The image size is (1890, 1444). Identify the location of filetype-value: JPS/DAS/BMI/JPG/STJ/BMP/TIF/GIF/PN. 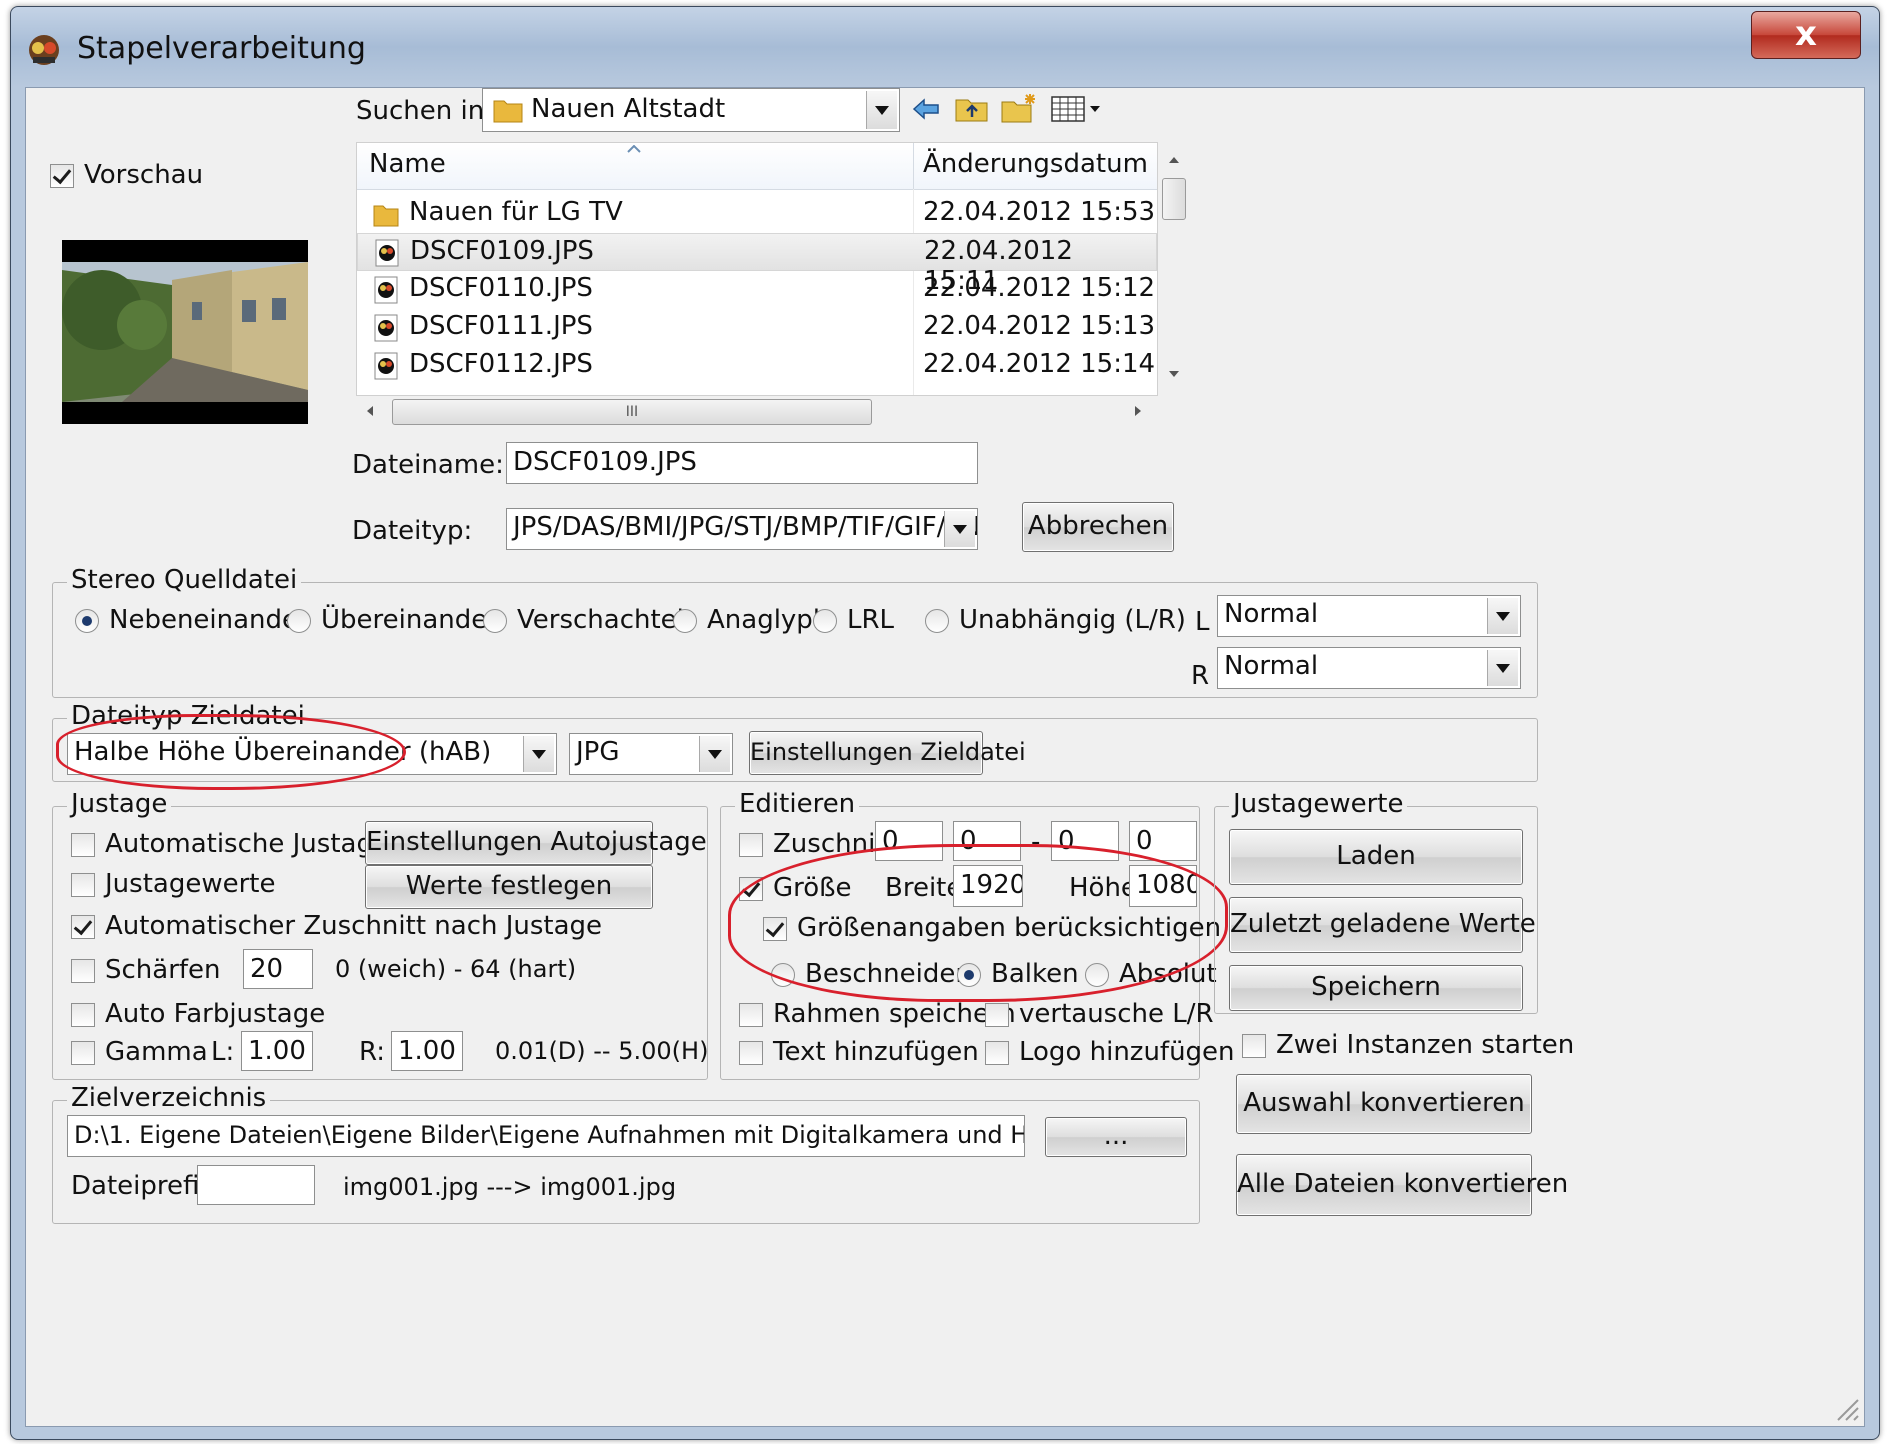
(745, 527).